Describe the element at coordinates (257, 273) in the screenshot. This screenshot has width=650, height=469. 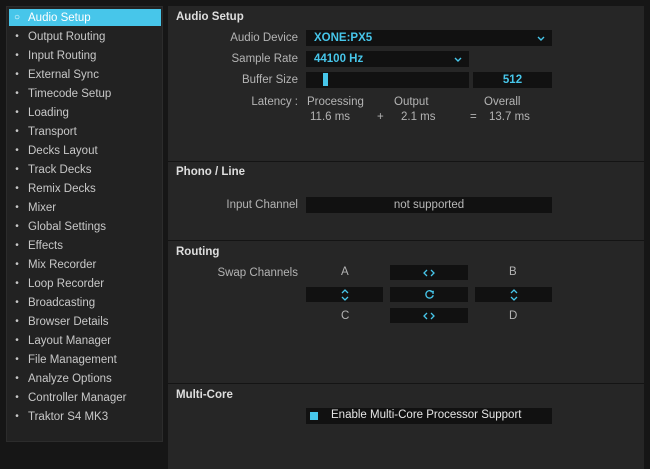
I see `swap-channels-label: Swap Channels` at that location.